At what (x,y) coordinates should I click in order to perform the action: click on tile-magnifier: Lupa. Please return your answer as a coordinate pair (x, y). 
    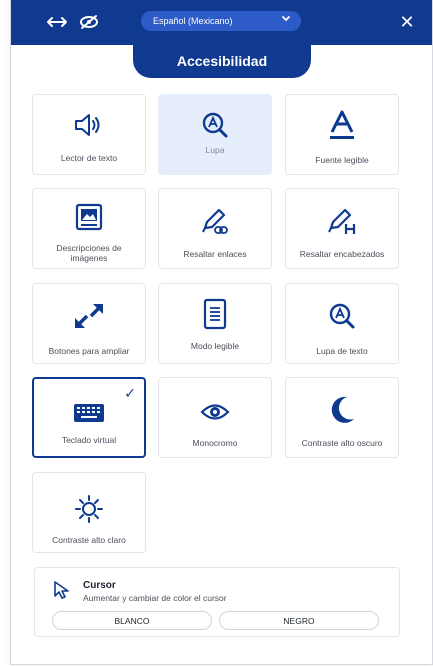
    Looking at the image, I should click on (215, 134).